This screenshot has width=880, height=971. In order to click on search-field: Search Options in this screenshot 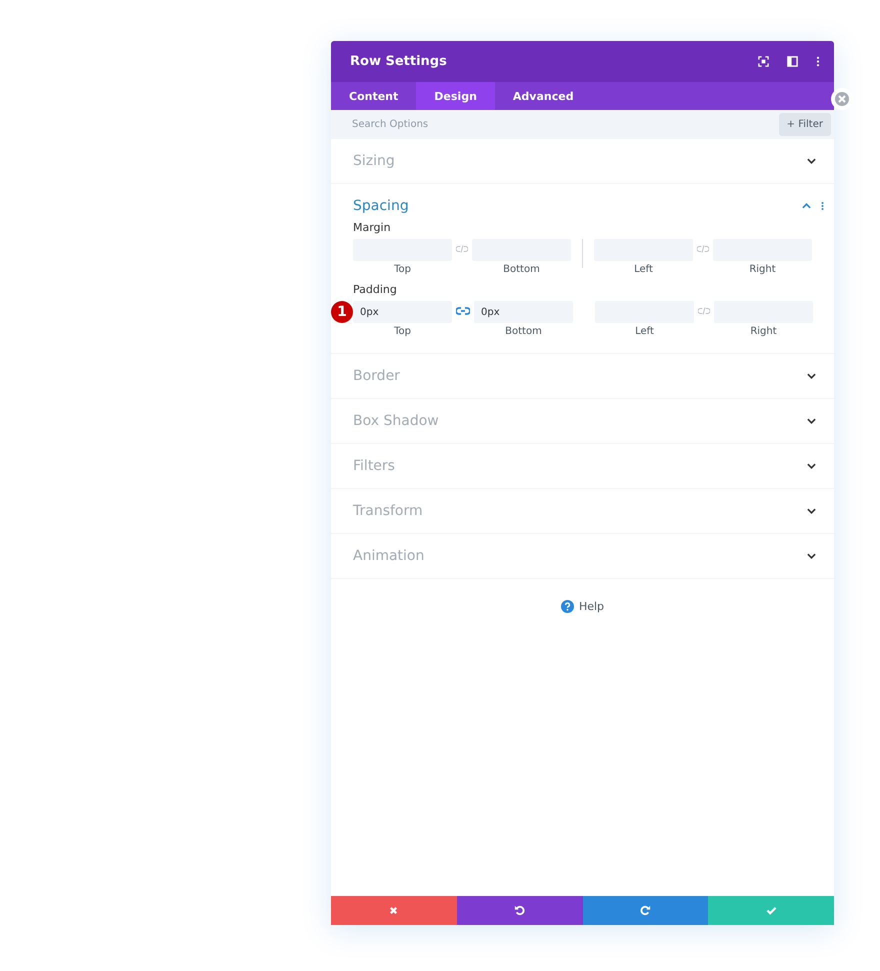, I will do `click(442, 124)`.